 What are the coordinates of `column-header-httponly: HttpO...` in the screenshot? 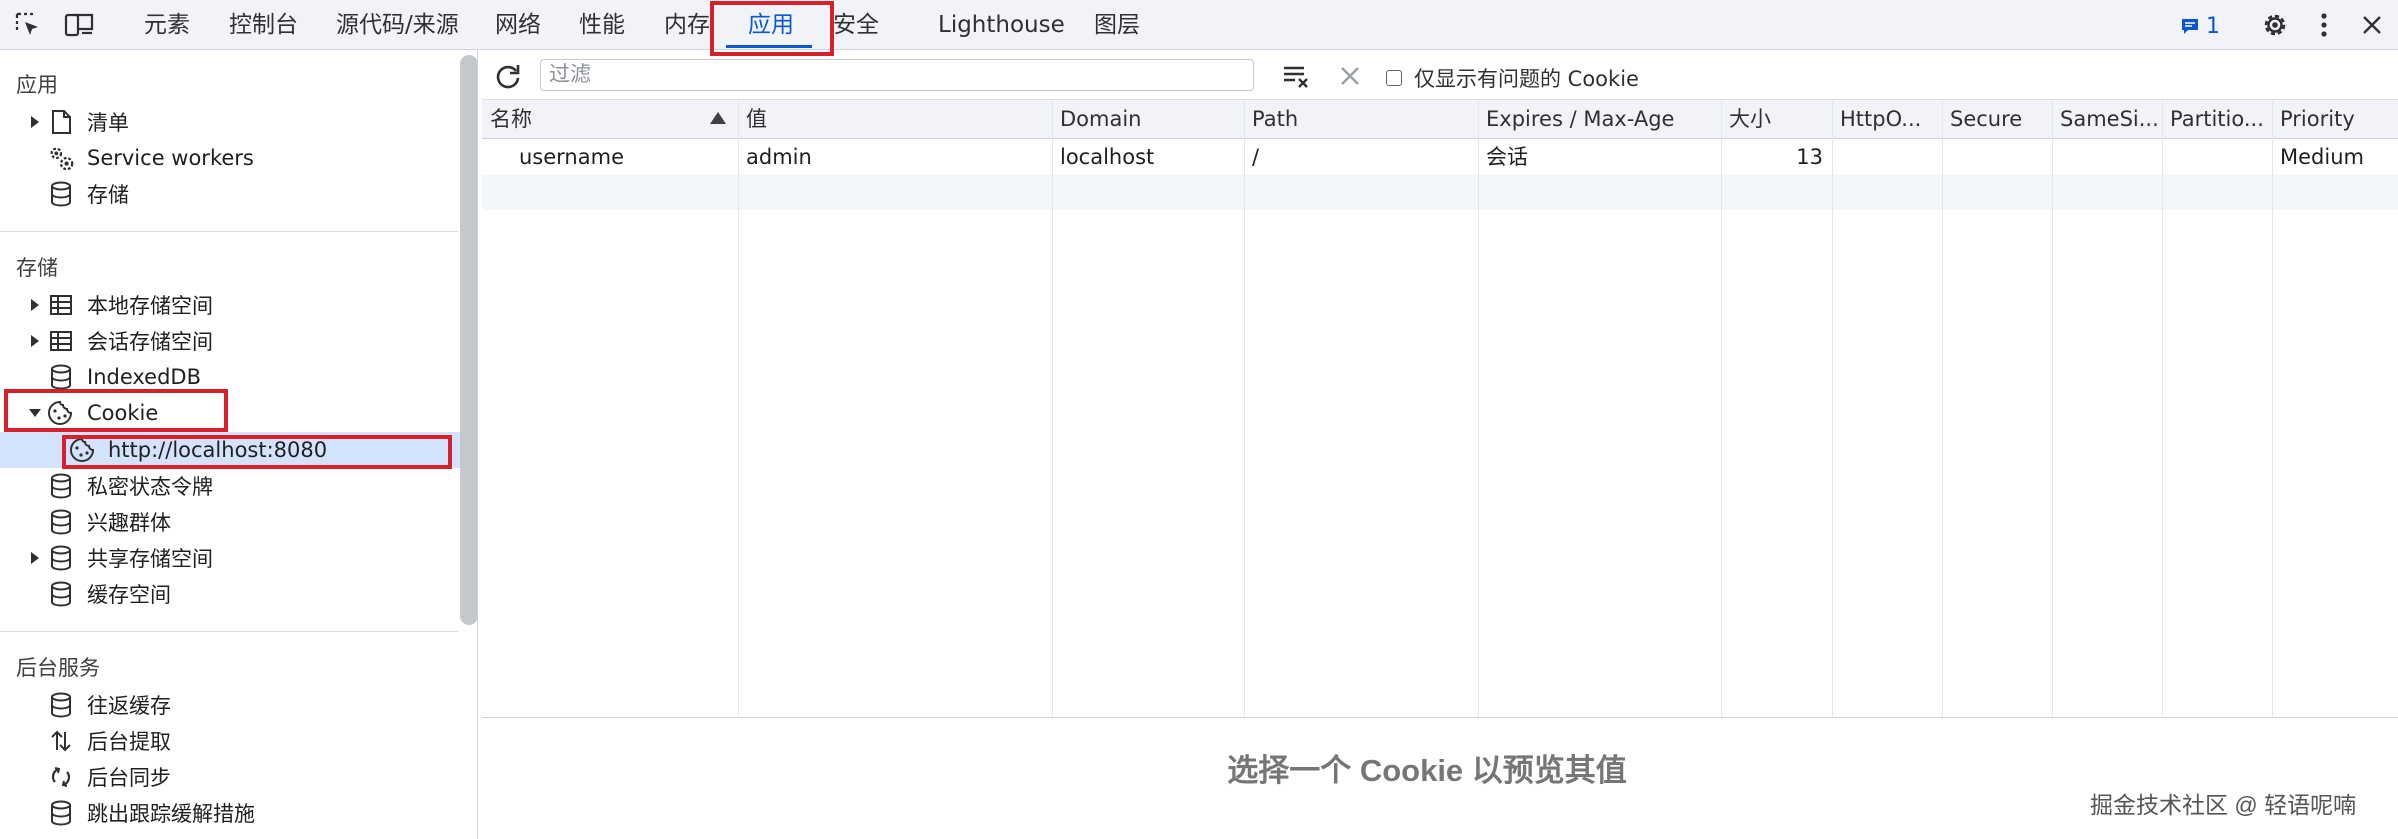 It's located at (1889, 119).